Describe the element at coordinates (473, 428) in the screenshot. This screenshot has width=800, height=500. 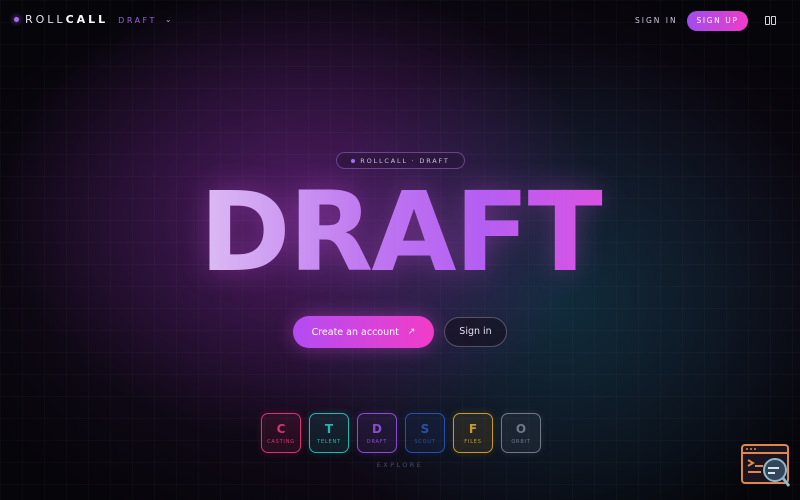
I see `module-letter: F` at that location.